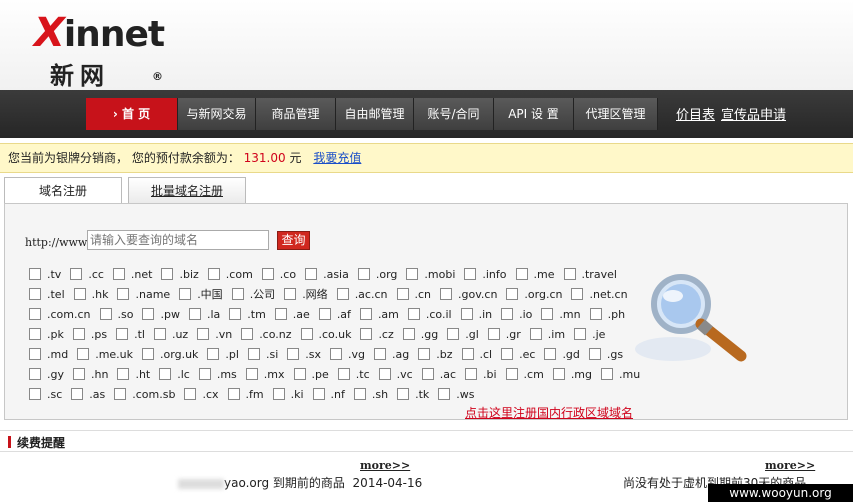 The image size is (853, 502). Describe the element at coordinates (549, 412) in the screenshot. I see `region-domain-link: 点击这里注册国内行政区域域名` at that location.